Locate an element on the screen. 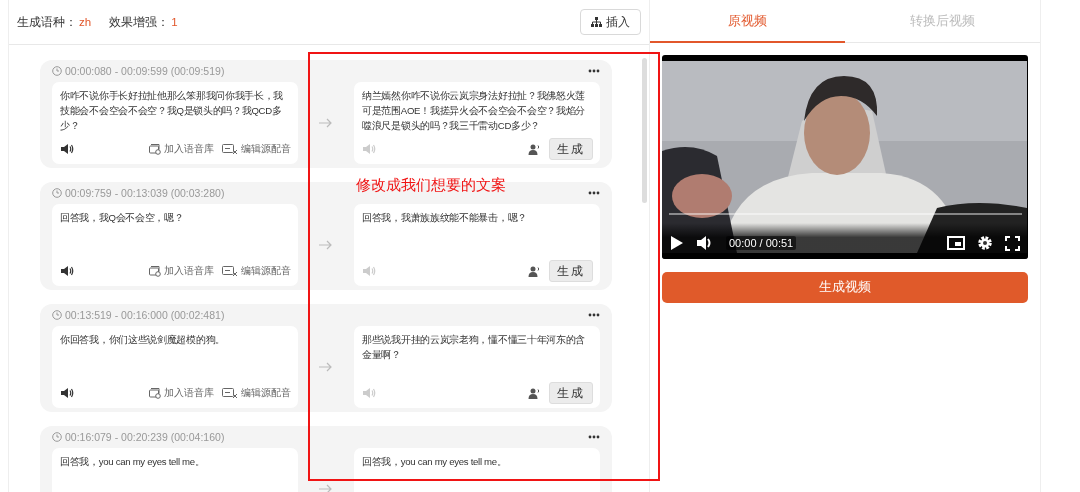  scrollbar-thumb is located at coordinates (644, 130).